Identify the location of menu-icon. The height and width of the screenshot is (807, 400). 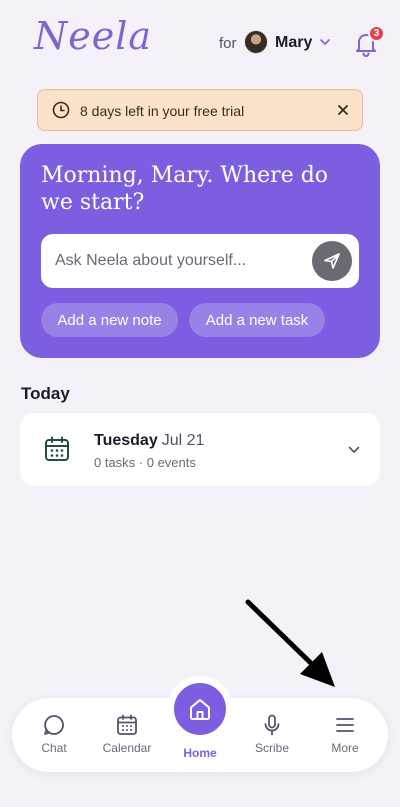
(345, 725).